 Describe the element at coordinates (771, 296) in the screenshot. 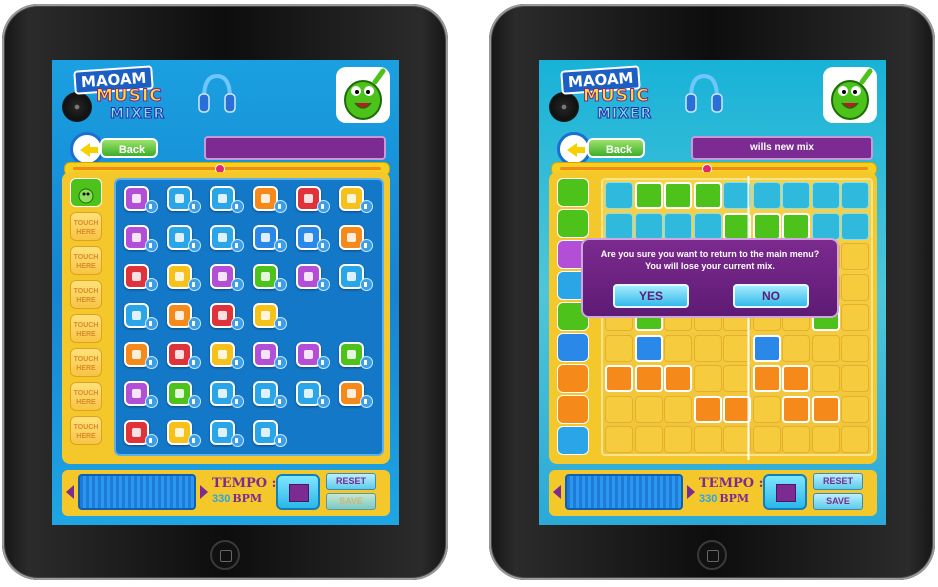

I see `no-button: NO` at that location.